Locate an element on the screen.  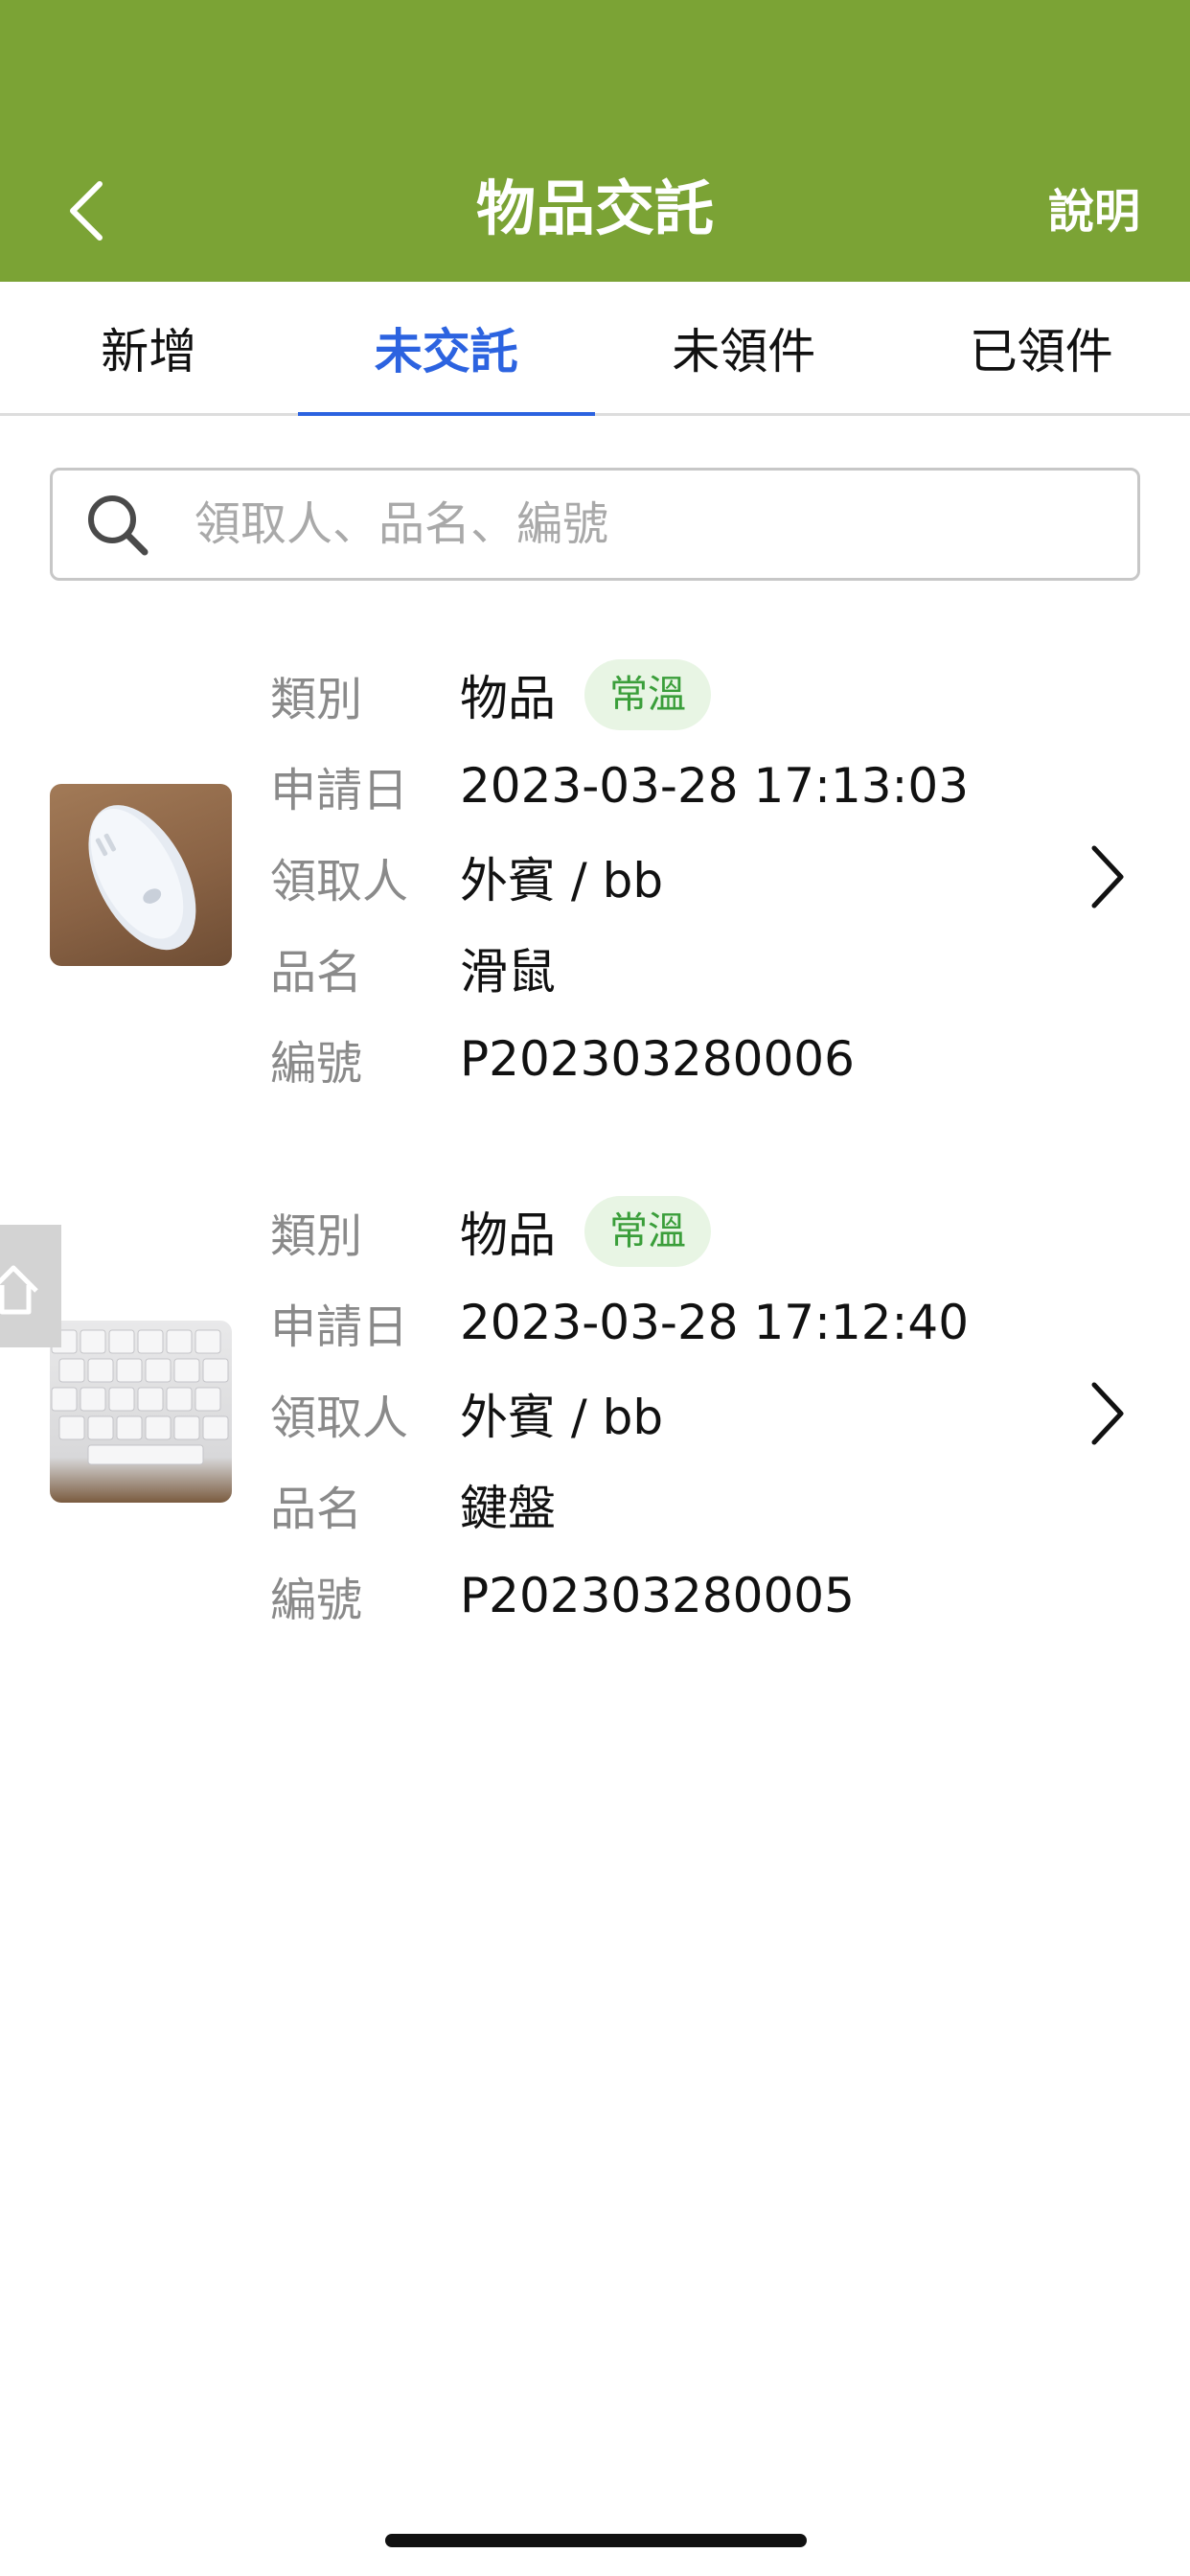
tab-picked-up: 已領件 is located at coordinates (1041, 347).